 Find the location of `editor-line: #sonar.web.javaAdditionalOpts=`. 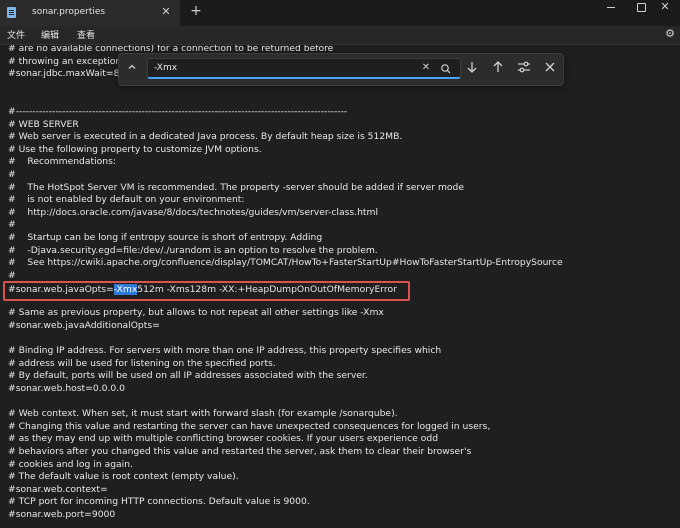

editor-line: #sonar.web.javaAdditionalOpts= is located at coordinates (84, 326).